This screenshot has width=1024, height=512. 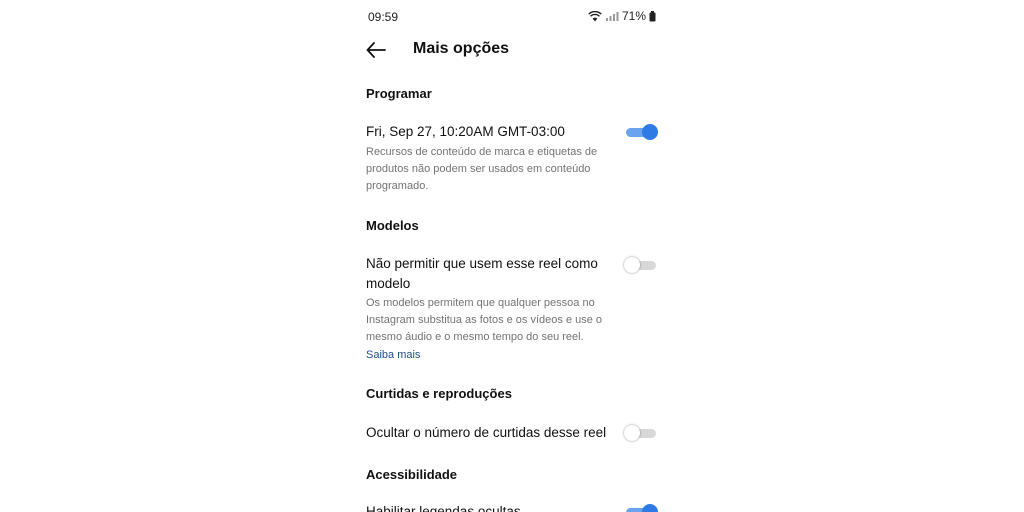 What do you see at coordinates (465, 131) in the screenshot?
I see `schedule-datetime: Fri, Sep 27, 10:20AM GMT-03:00` at bounding box center [465, 131].